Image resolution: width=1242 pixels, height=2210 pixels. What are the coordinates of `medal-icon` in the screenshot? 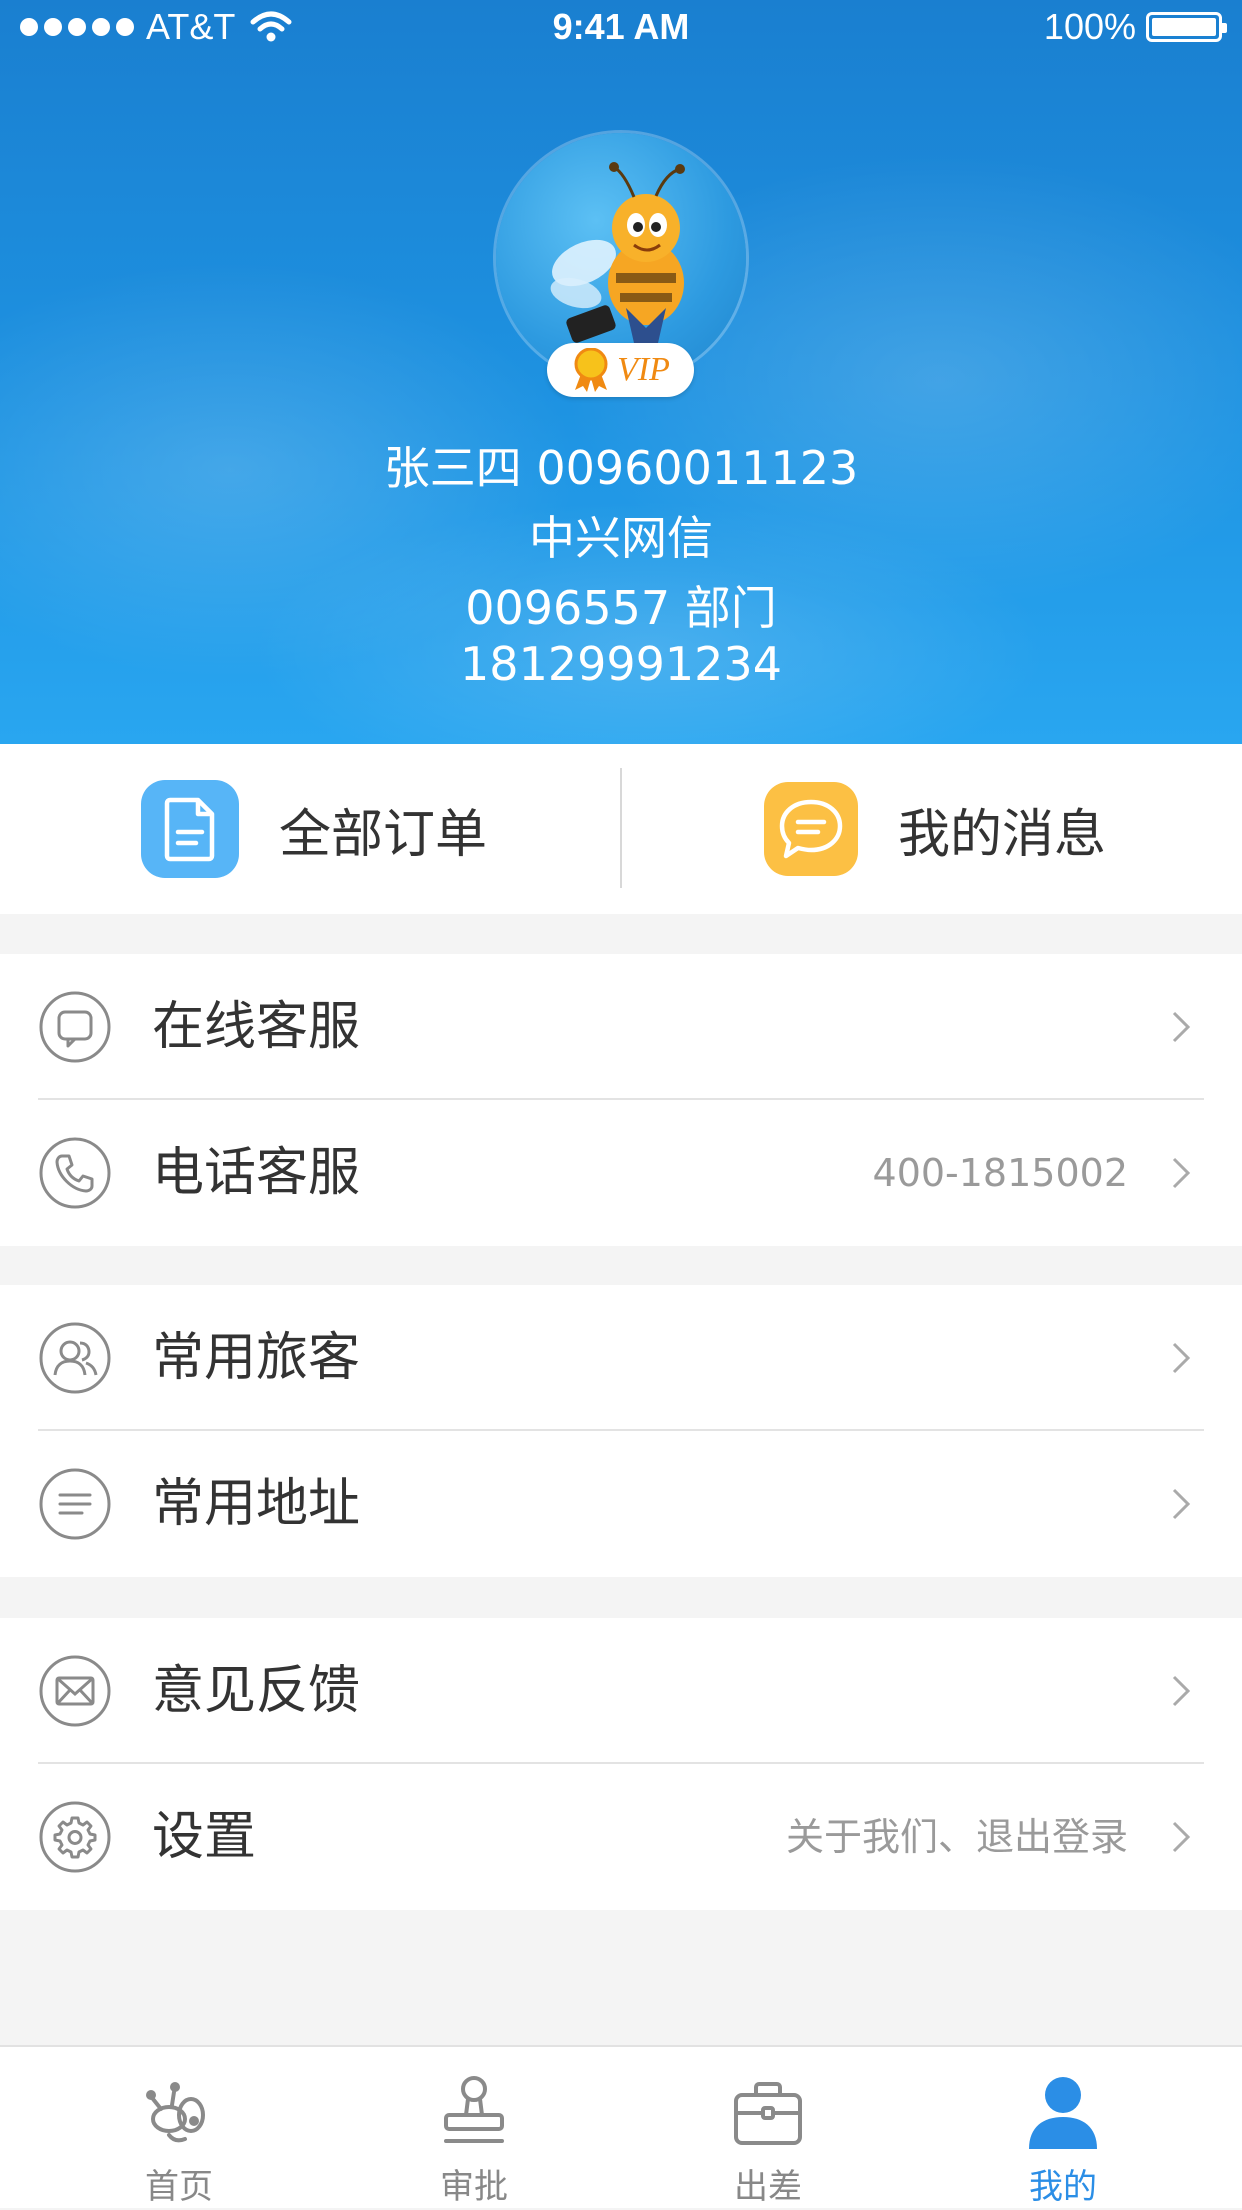 It's located at (591, 370).